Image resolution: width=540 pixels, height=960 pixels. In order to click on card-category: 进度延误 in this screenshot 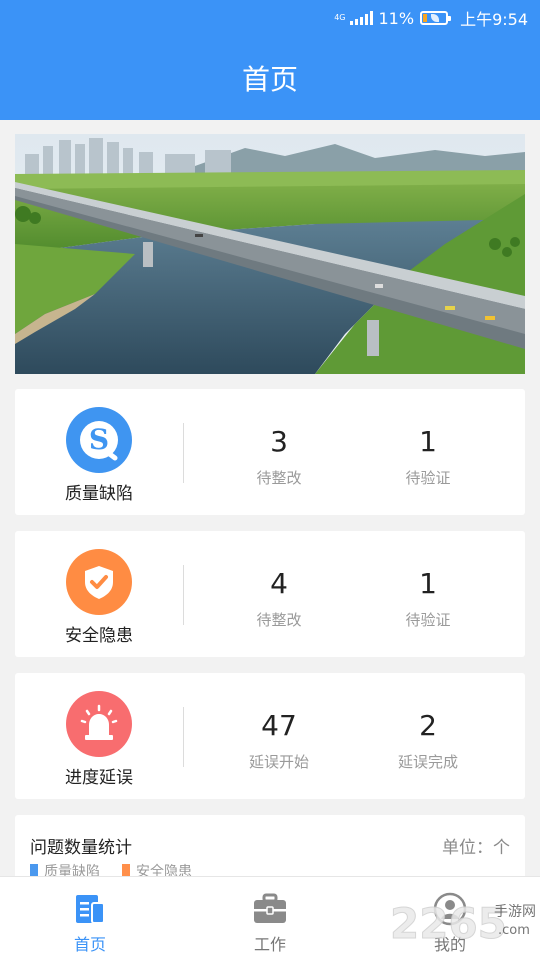, I will do `click(99, 736)`.